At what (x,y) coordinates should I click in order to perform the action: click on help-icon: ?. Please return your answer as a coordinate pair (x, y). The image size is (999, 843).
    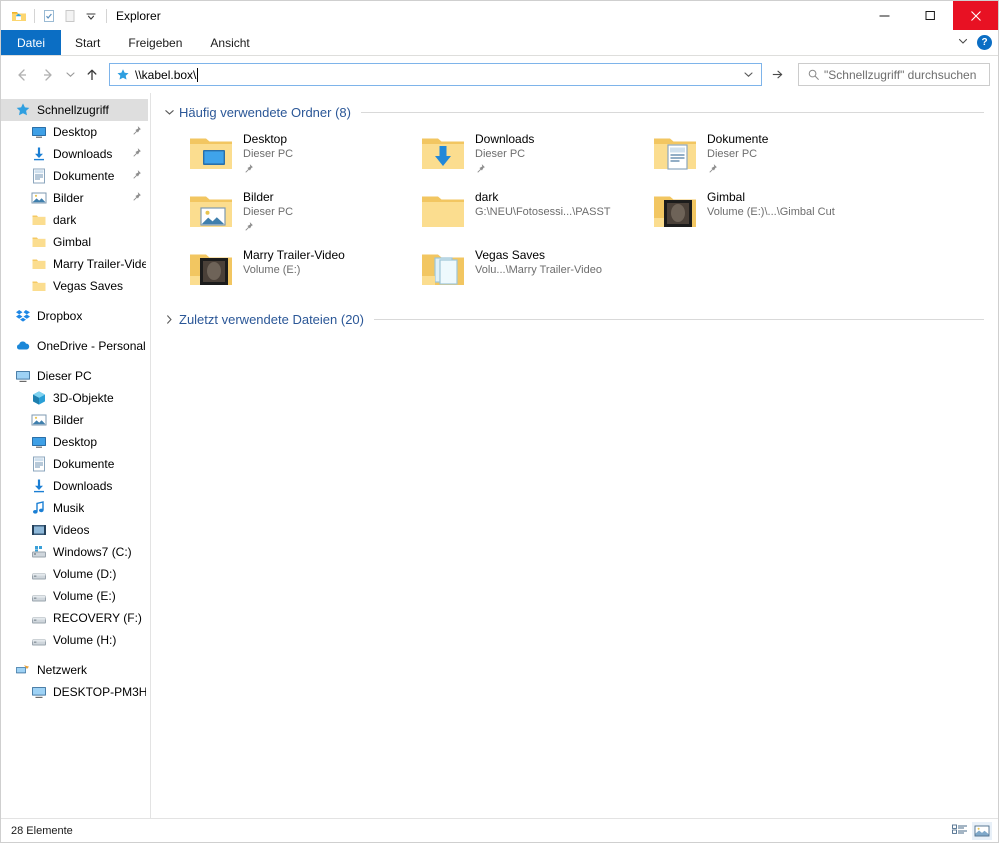
    Looking at the image, I should click on (984, 42).